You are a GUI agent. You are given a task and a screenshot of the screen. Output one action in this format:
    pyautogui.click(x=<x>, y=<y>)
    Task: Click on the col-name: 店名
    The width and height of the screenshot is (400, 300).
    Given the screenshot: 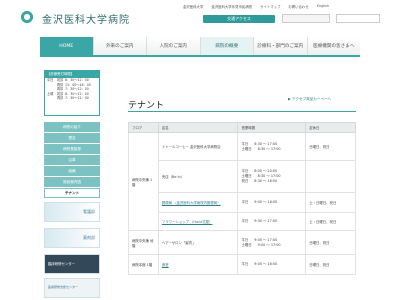 What is the action you would take?
    pyautogui.click(x=198, y=127)
    